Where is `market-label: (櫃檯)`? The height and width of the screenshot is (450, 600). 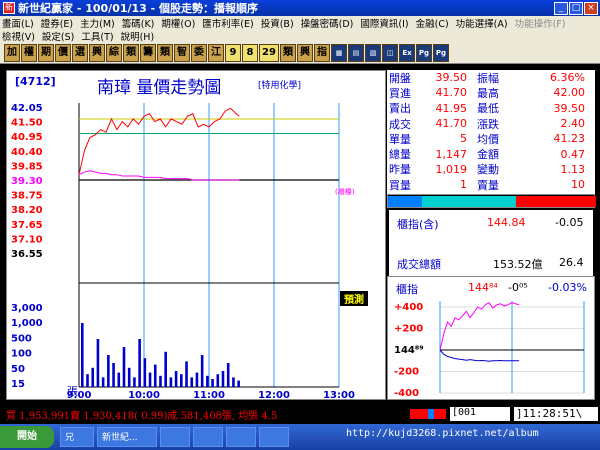 market-label: (櫃檯) is located at coordinates (345, 192).